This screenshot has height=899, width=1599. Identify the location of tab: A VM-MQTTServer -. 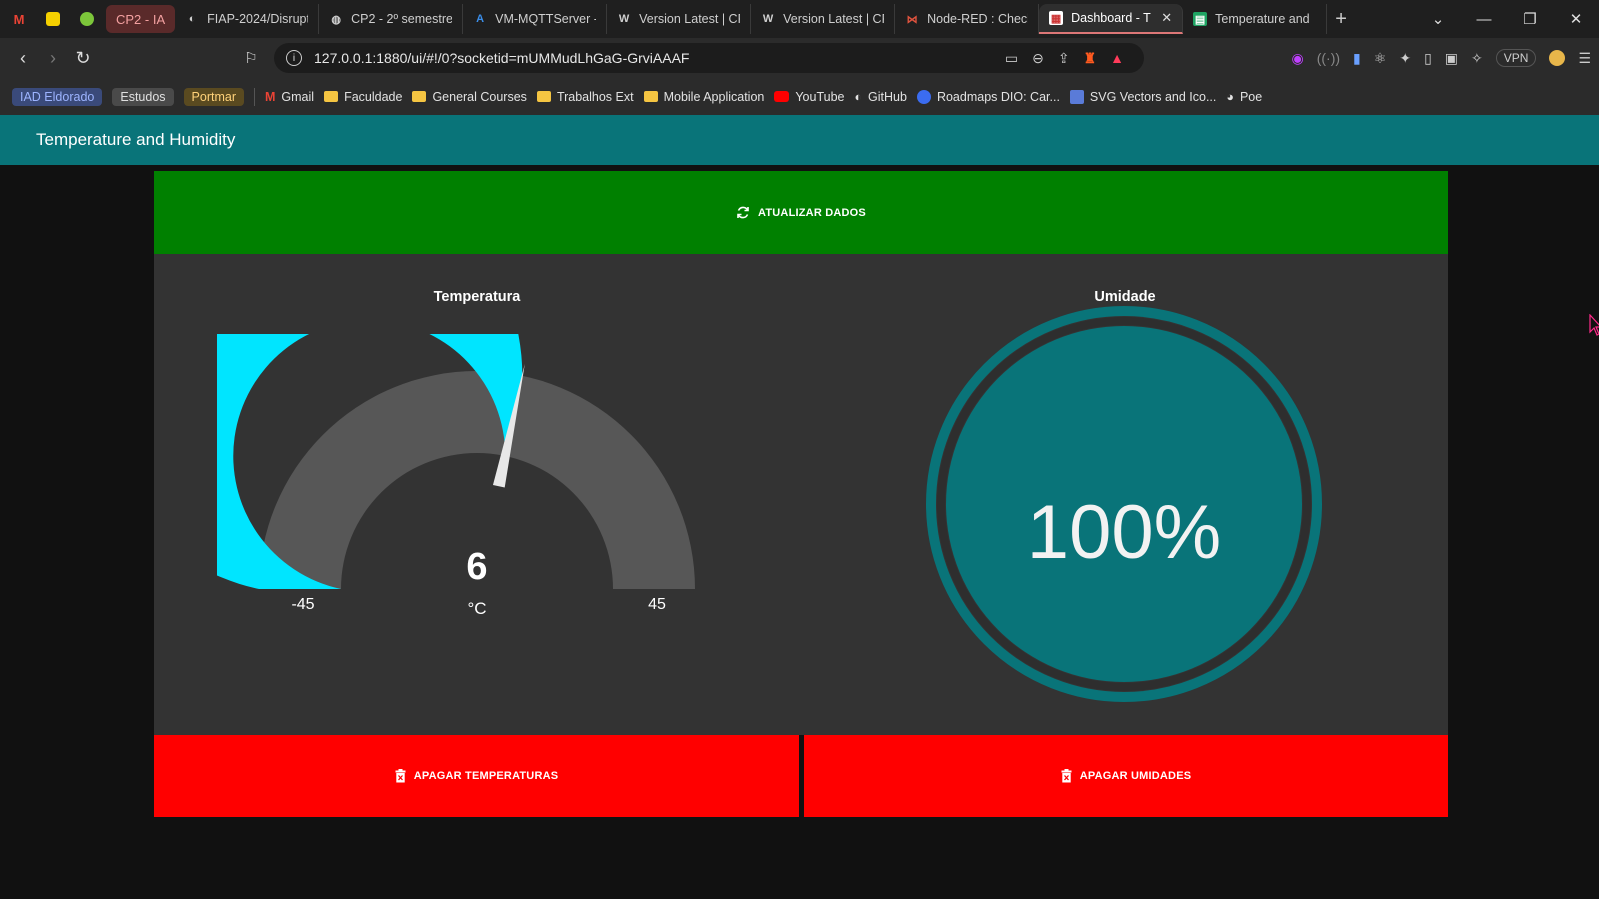
(535, 19).